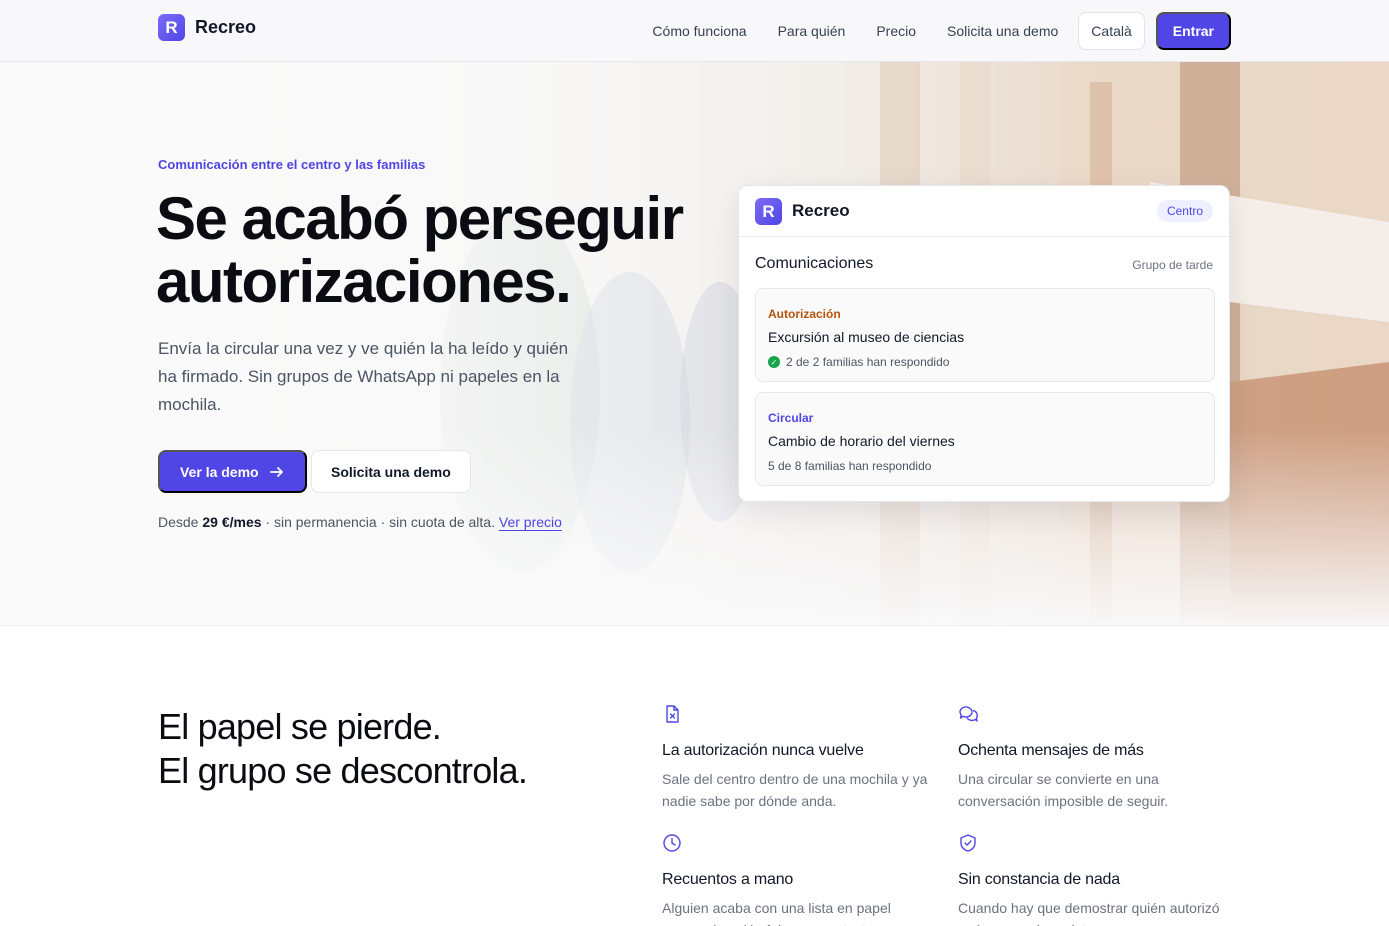 This screenshot has height=926, width=1389. What do you see at coordinates (768, 211) in the screenshot?
I see `card-logo-icon: R` at bounding box center [768, 211].